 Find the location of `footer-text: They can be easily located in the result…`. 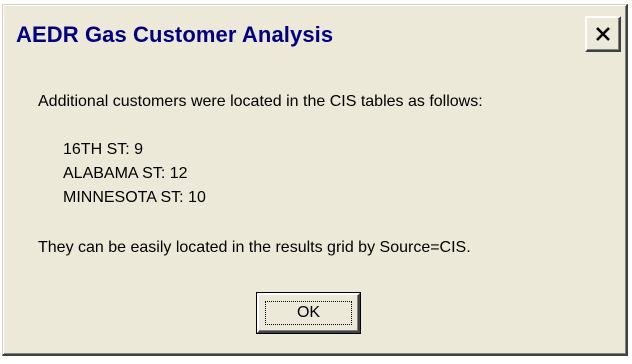

footer-text: They can be easily located in the result… is located at coordinates (254, 247).